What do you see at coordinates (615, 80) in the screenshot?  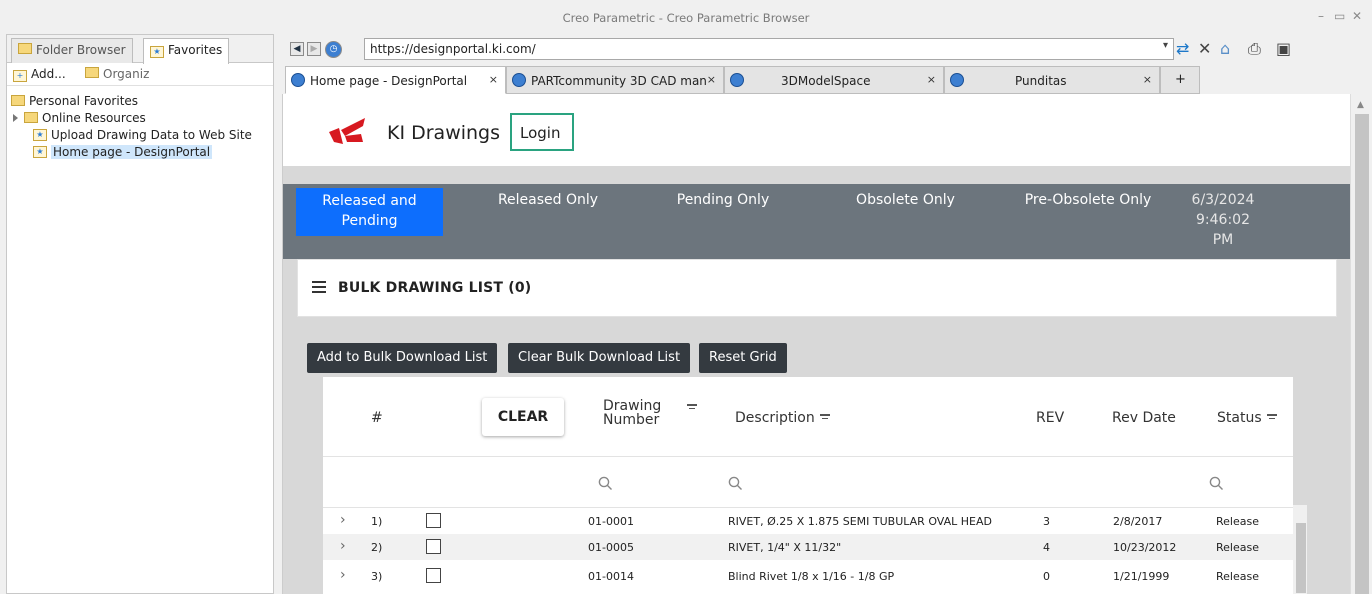 I see `browser-tab-partcommunity: PARTcommunity 3D CAD man ×` at bounding box center [615, 80].